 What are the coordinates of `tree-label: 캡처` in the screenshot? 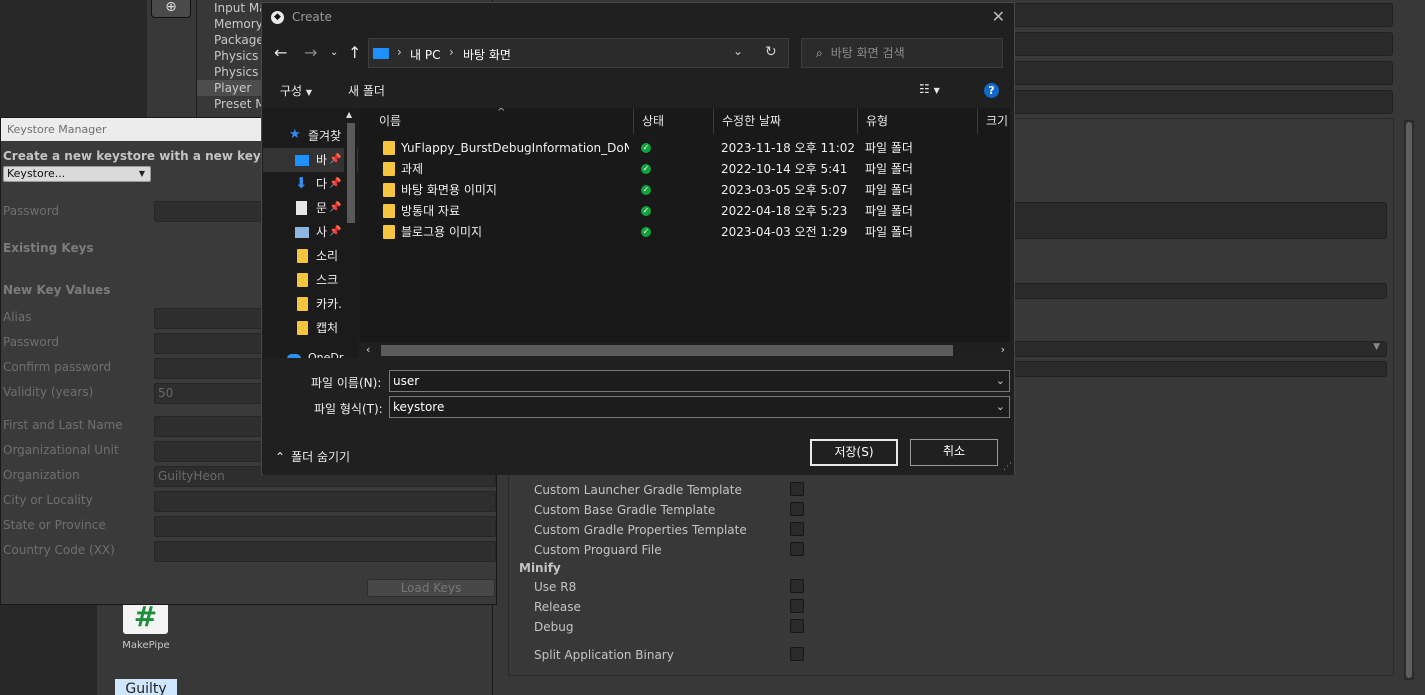 It's located at (327, 328).